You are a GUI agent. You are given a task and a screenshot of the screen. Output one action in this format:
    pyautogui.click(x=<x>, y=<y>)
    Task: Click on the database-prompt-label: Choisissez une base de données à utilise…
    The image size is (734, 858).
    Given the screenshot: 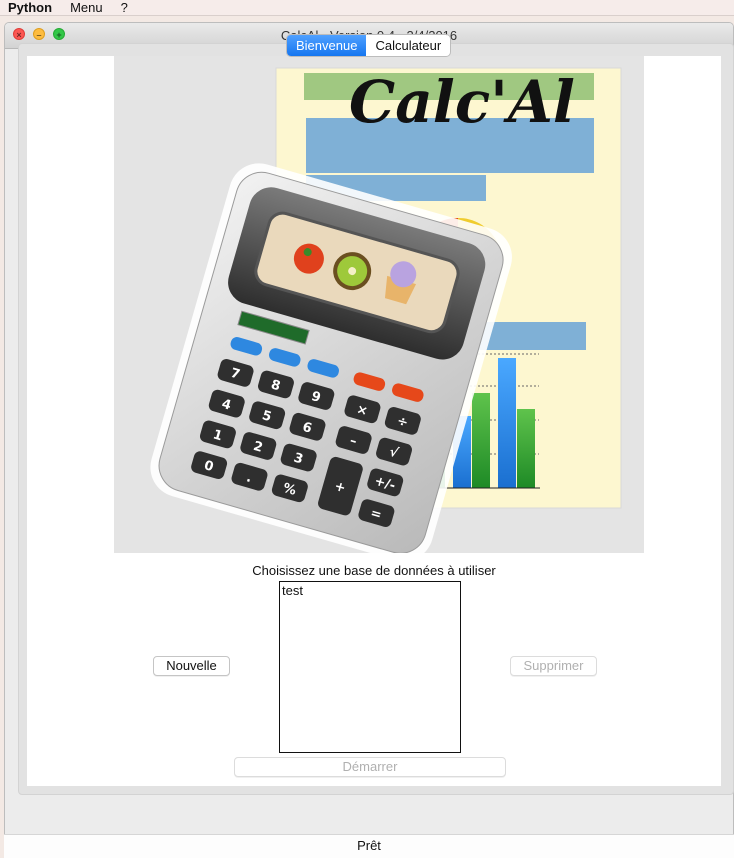 What is the action you would take?
    pyautogui.click(x=374, y=570)
    